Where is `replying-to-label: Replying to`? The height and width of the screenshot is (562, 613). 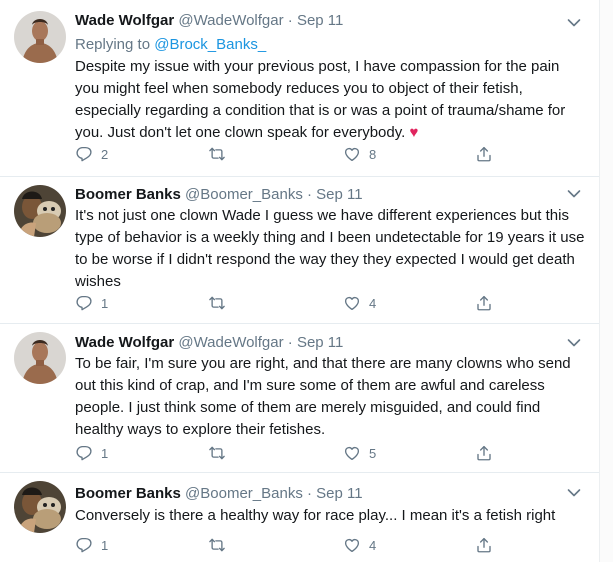 replying-to-label: Replying to is located at coordinates (113, 44).